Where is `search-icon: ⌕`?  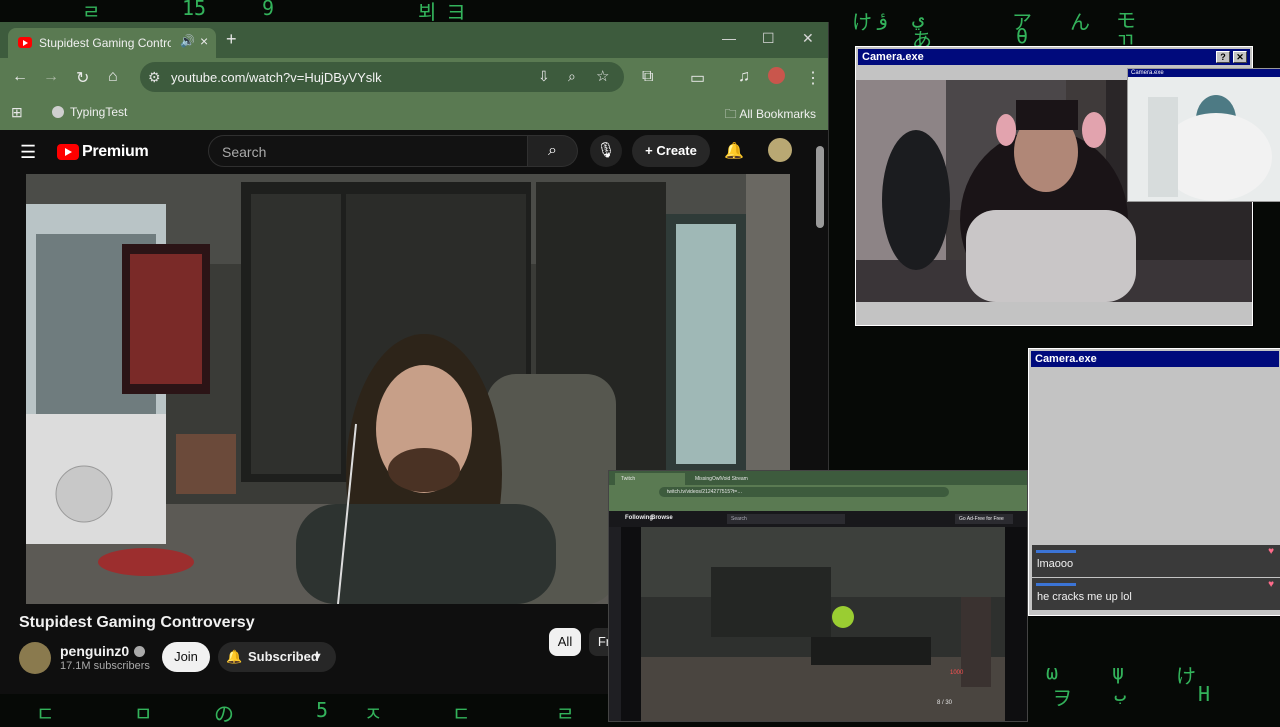 search-icon: ⌕ is located at coordinates (552, 150).